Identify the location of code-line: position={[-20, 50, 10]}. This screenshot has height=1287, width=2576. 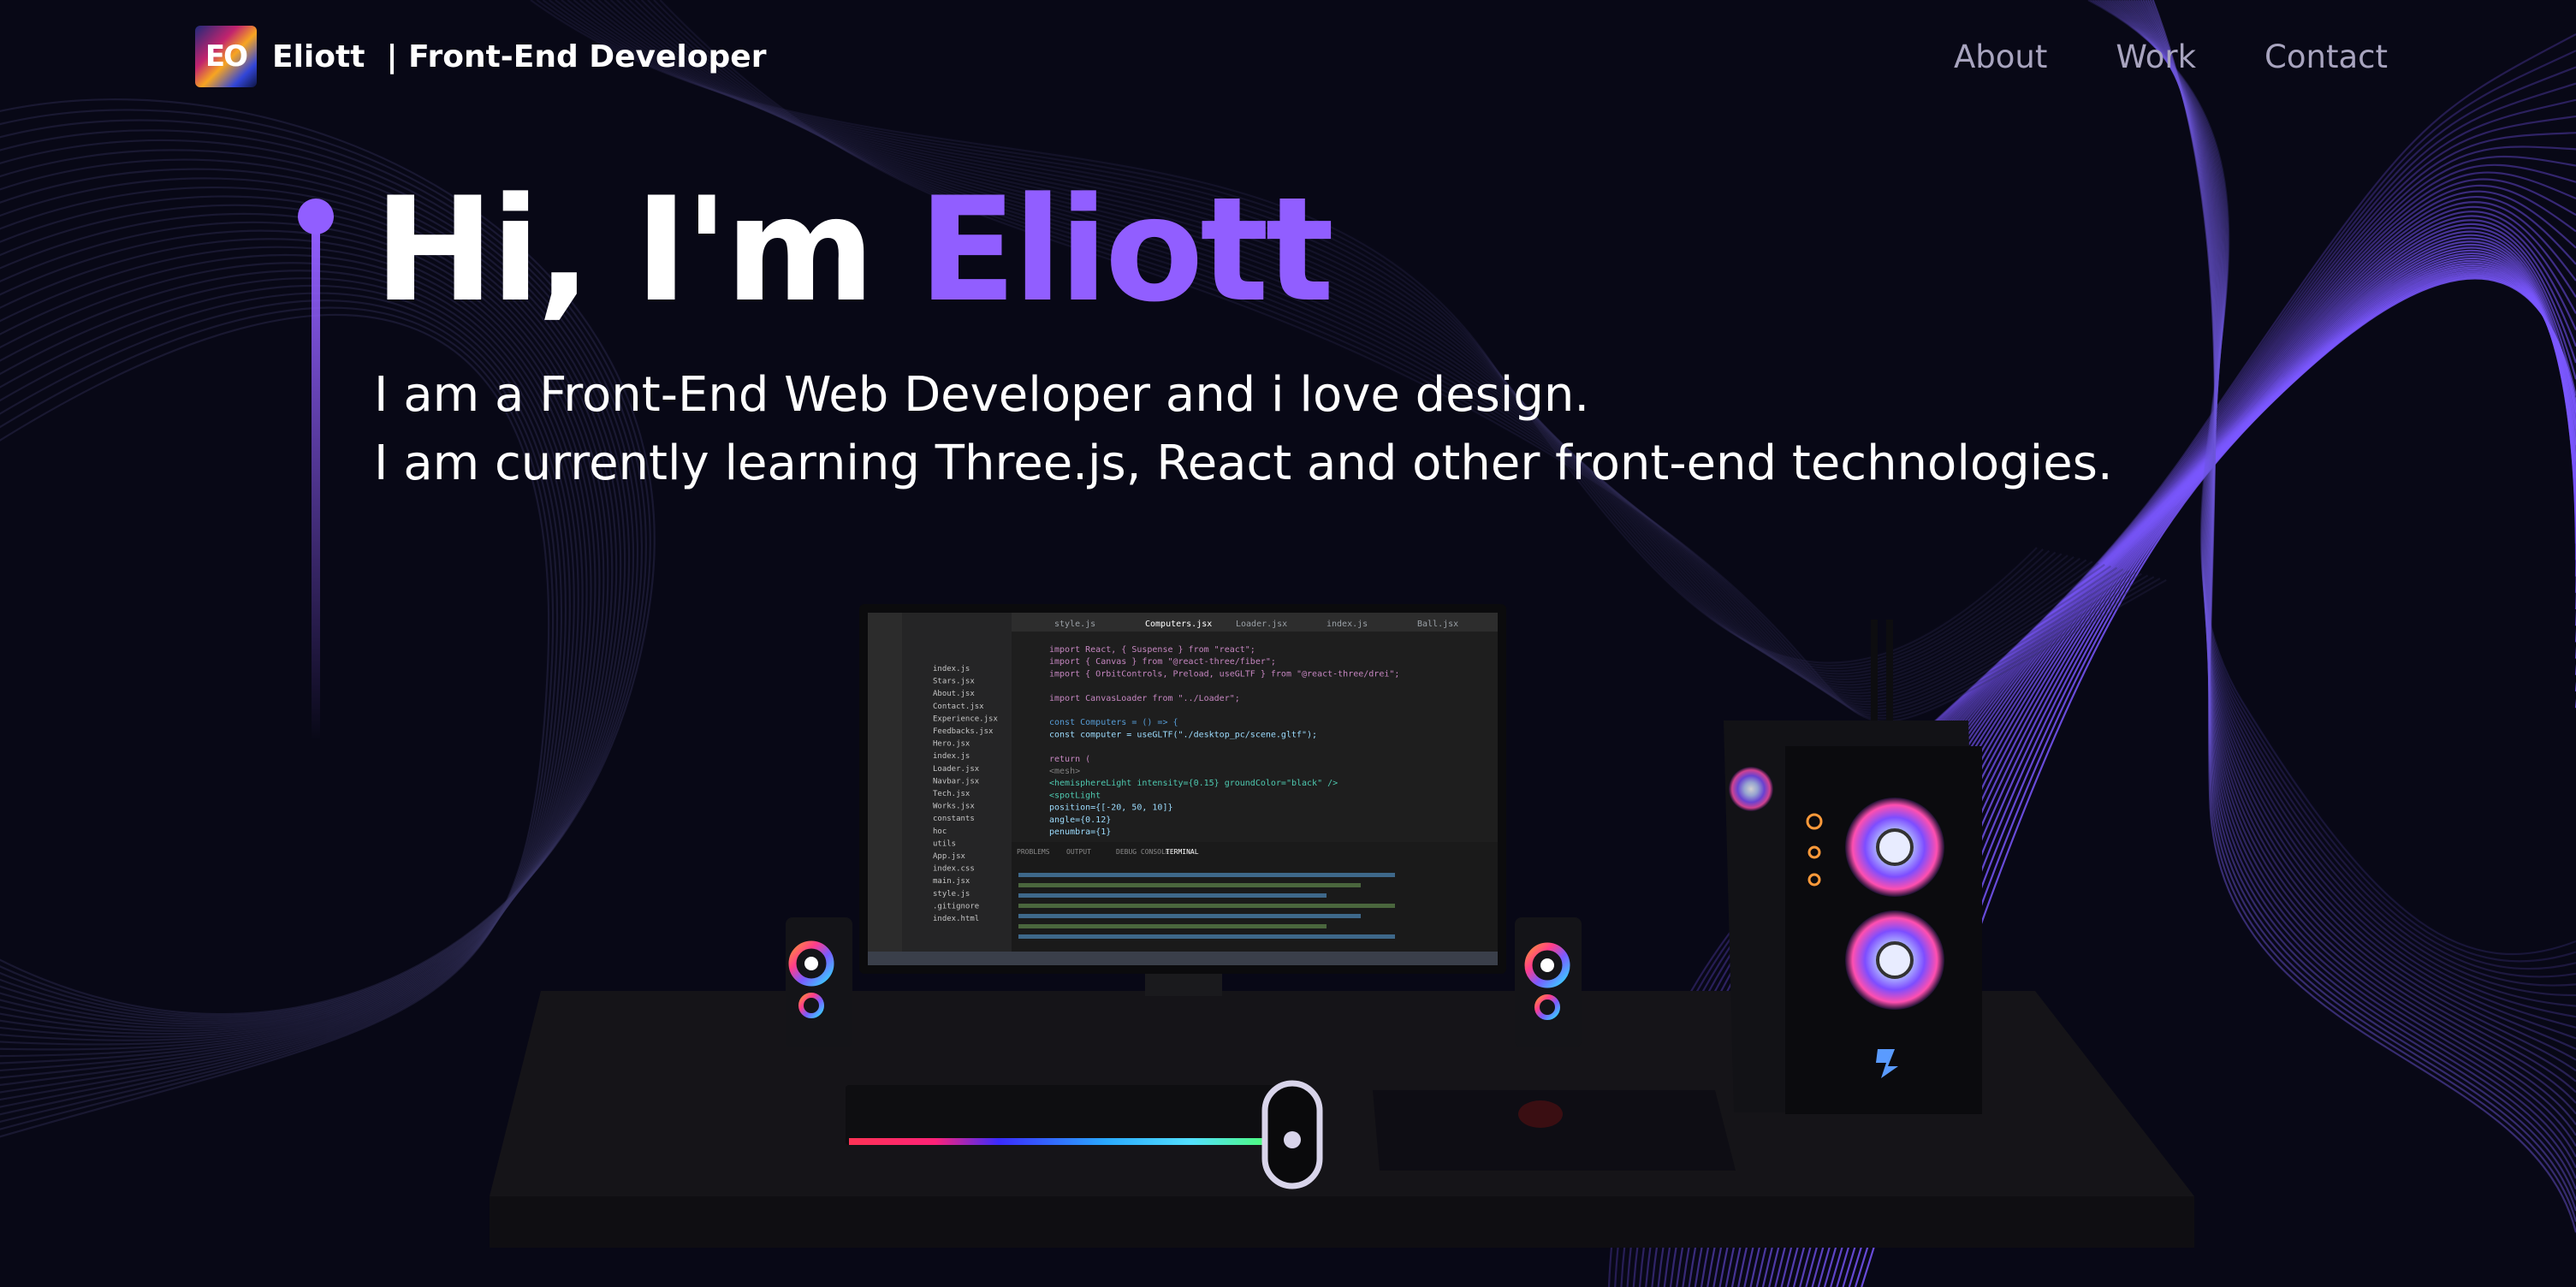
(1111, 808).